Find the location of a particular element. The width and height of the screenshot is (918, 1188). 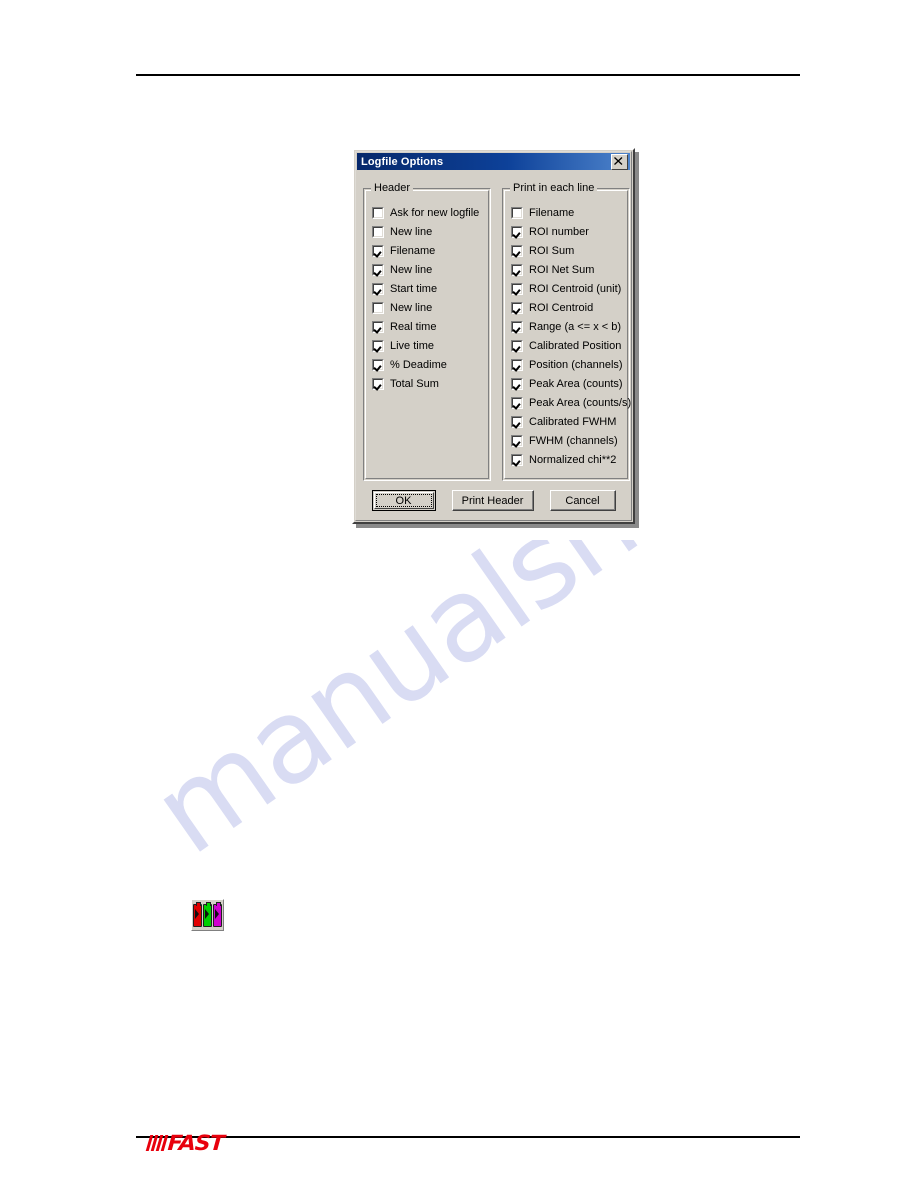

checkbox-percent-deadtime: % Deadime is located at coordinates (425, 364).